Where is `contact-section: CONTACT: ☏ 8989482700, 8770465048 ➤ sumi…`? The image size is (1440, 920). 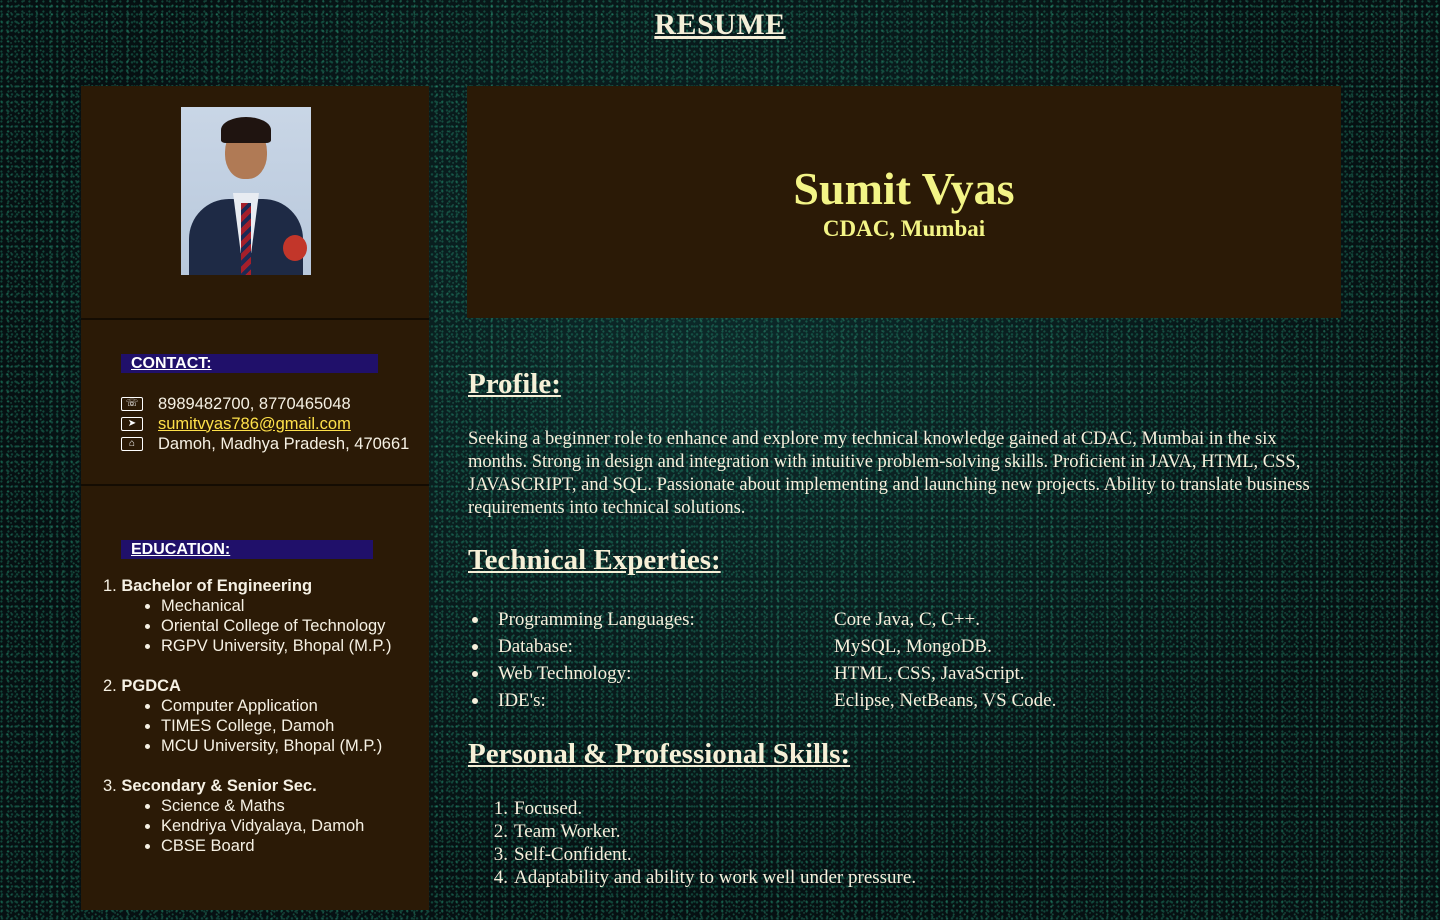
contact-section: CONTACT: ☏ 8989482700, 8770465048 ➤ sumi… is located at coordinates (255, 403).